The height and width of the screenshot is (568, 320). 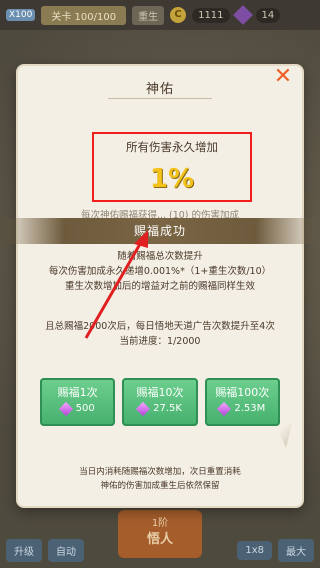 What do you see at coordinates (160, 486) in the screenshot?
I see `footnote-2: 神佑的伤害加成重生后依然保留` at bounding box center [160, 486].